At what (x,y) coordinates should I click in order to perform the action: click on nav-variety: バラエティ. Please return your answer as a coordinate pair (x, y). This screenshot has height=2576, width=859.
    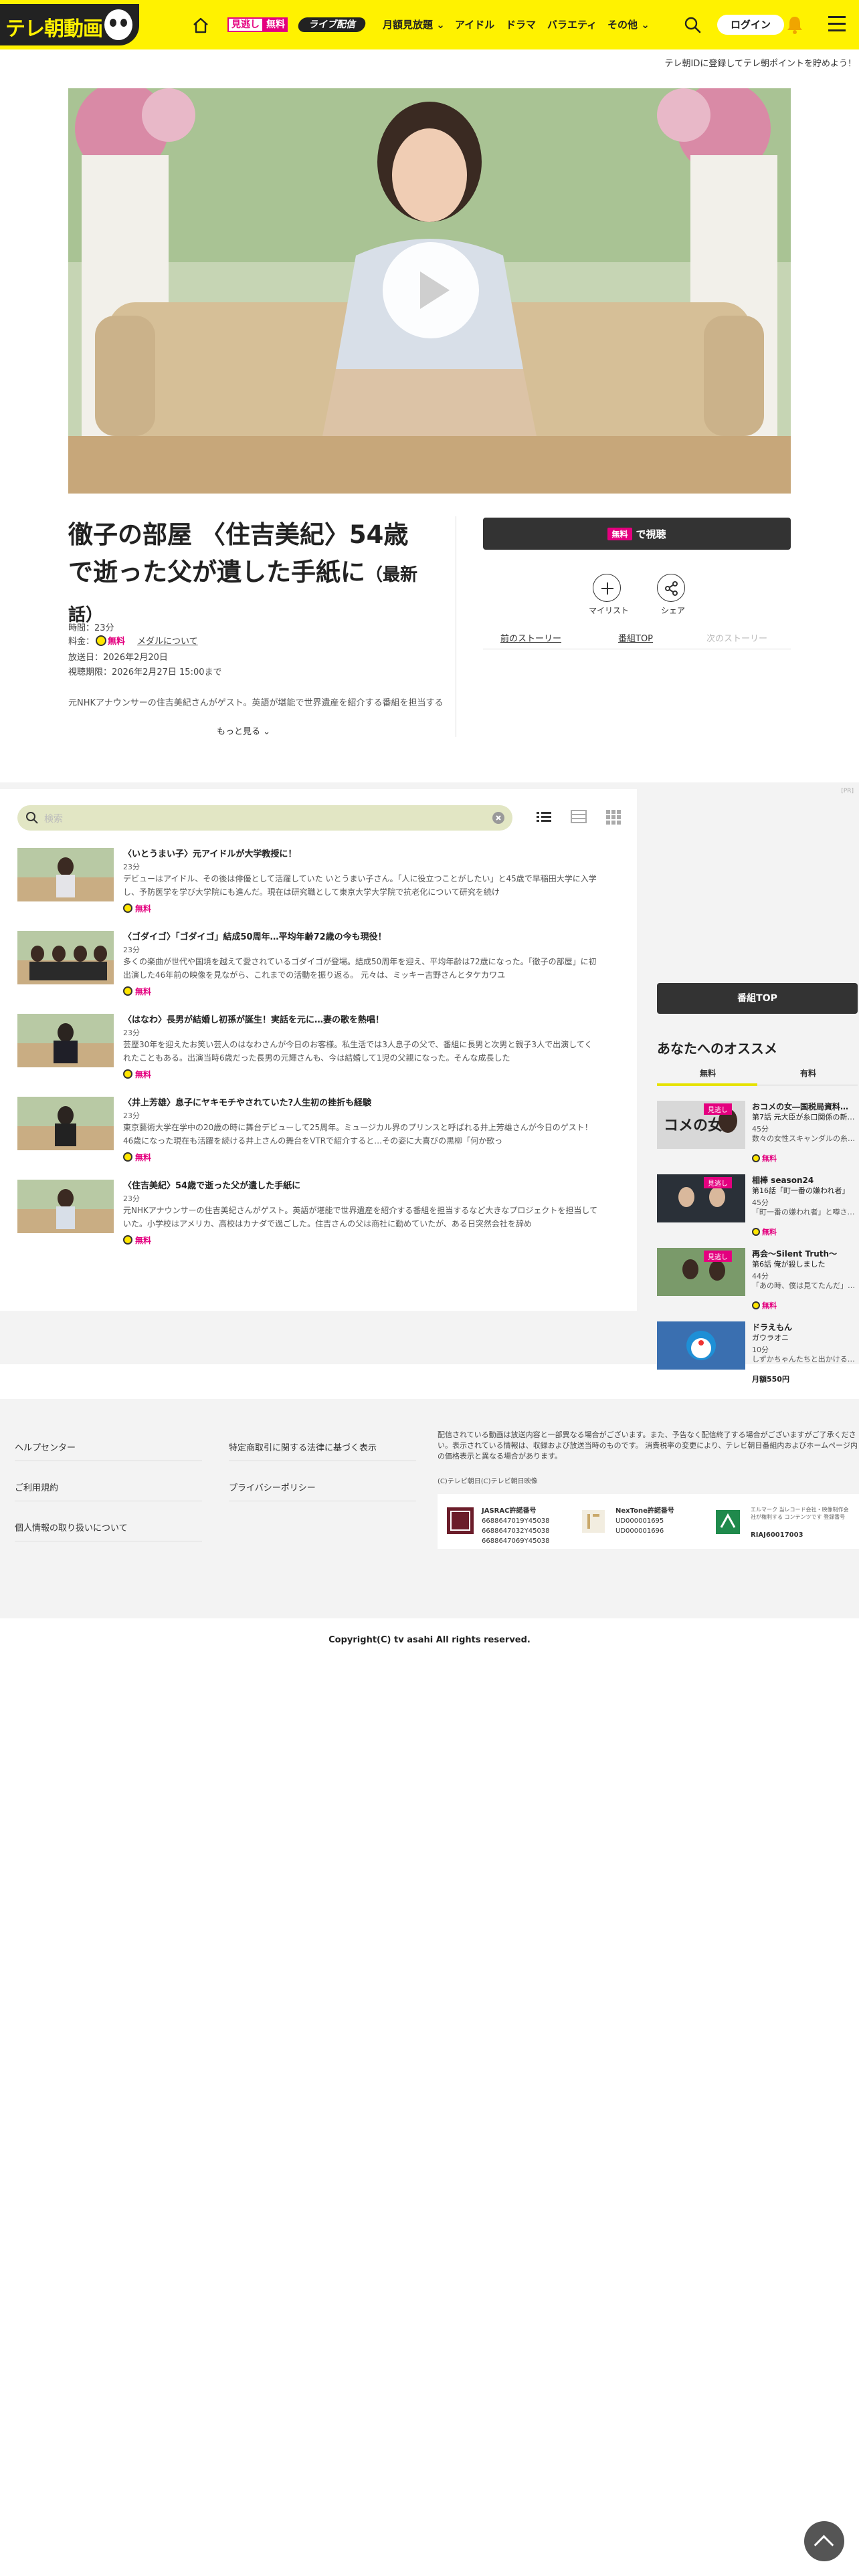
    Looking at the image, I should click on (572, 24).